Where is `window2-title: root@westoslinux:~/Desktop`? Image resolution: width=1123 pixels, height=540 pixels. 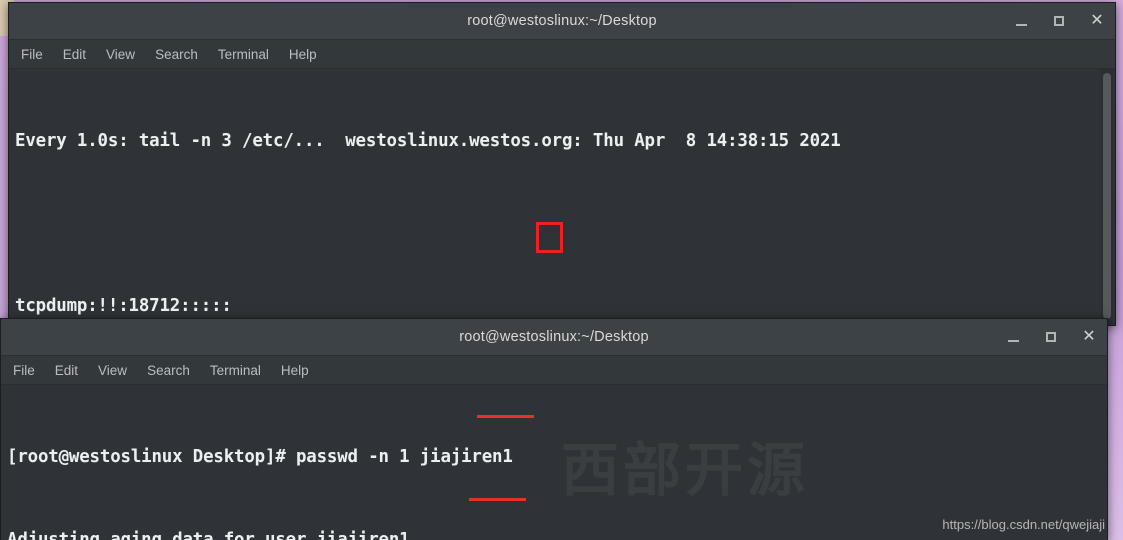 window2-title: root@westoslinux:~/Desktop is located at coordinates (554, 337).